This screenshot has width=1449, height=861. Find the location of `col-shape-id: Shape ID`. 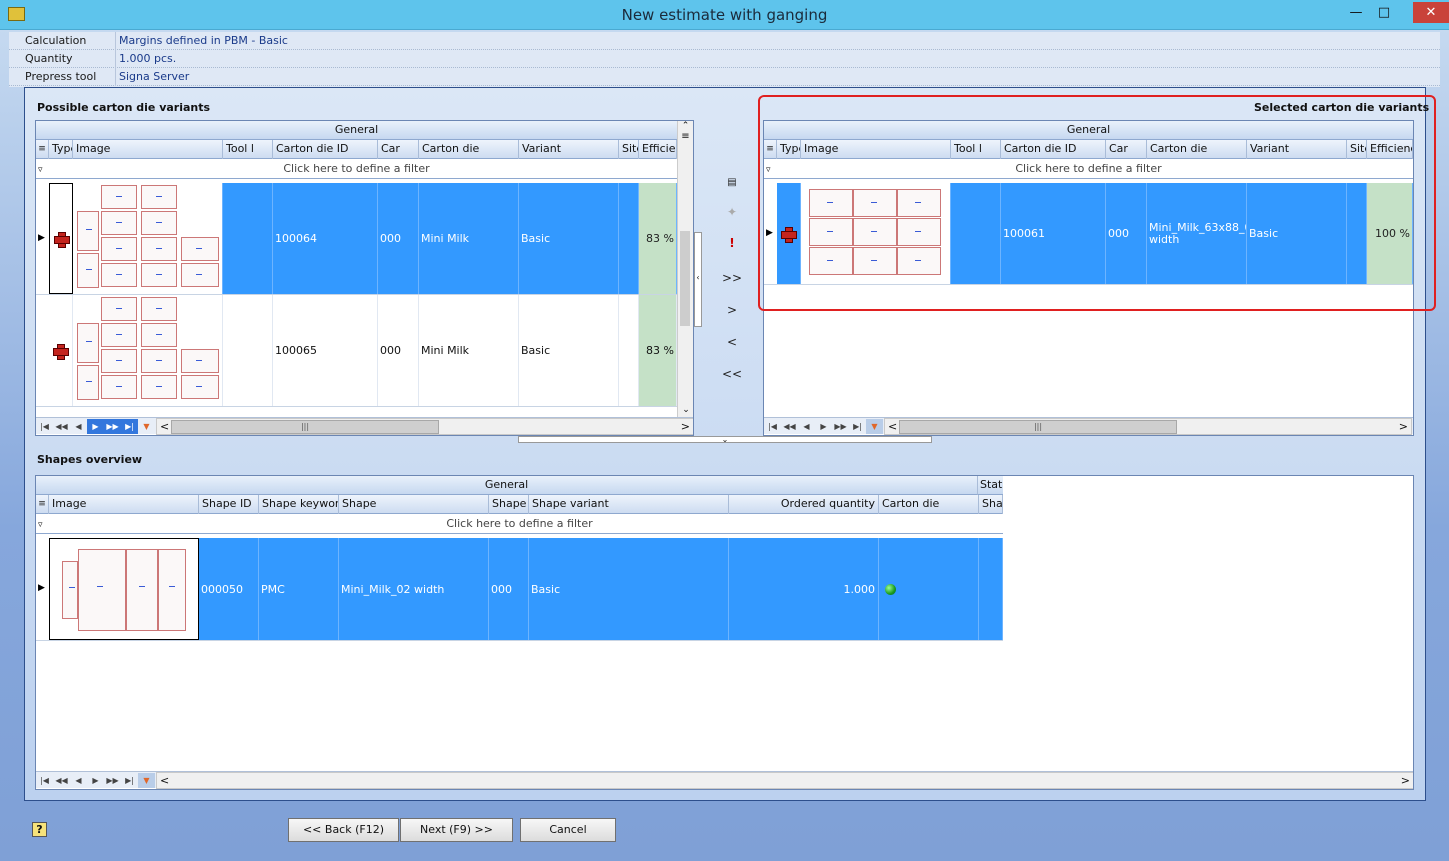

col-shape-id: Shape ID is located at coordinates (229, 504).